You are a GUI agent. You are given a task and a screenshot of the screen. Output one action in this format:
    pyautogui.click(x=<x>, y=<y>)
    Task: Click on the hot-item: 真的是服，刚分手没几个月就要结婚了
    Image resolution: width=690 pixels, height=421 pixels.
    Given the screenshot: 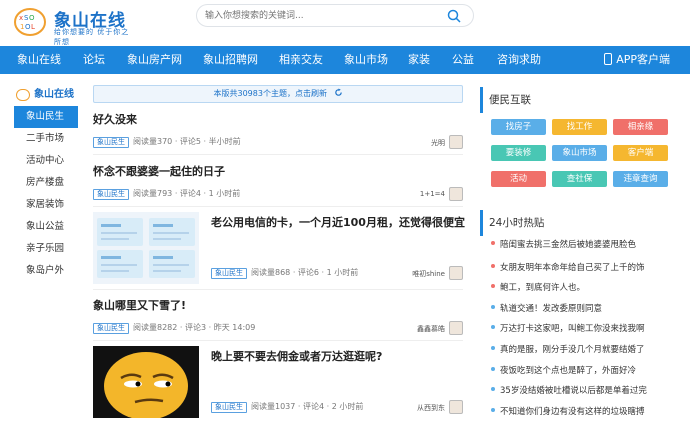 What is the action you would take?
    pyautogui.click(x=587, y=349)
    